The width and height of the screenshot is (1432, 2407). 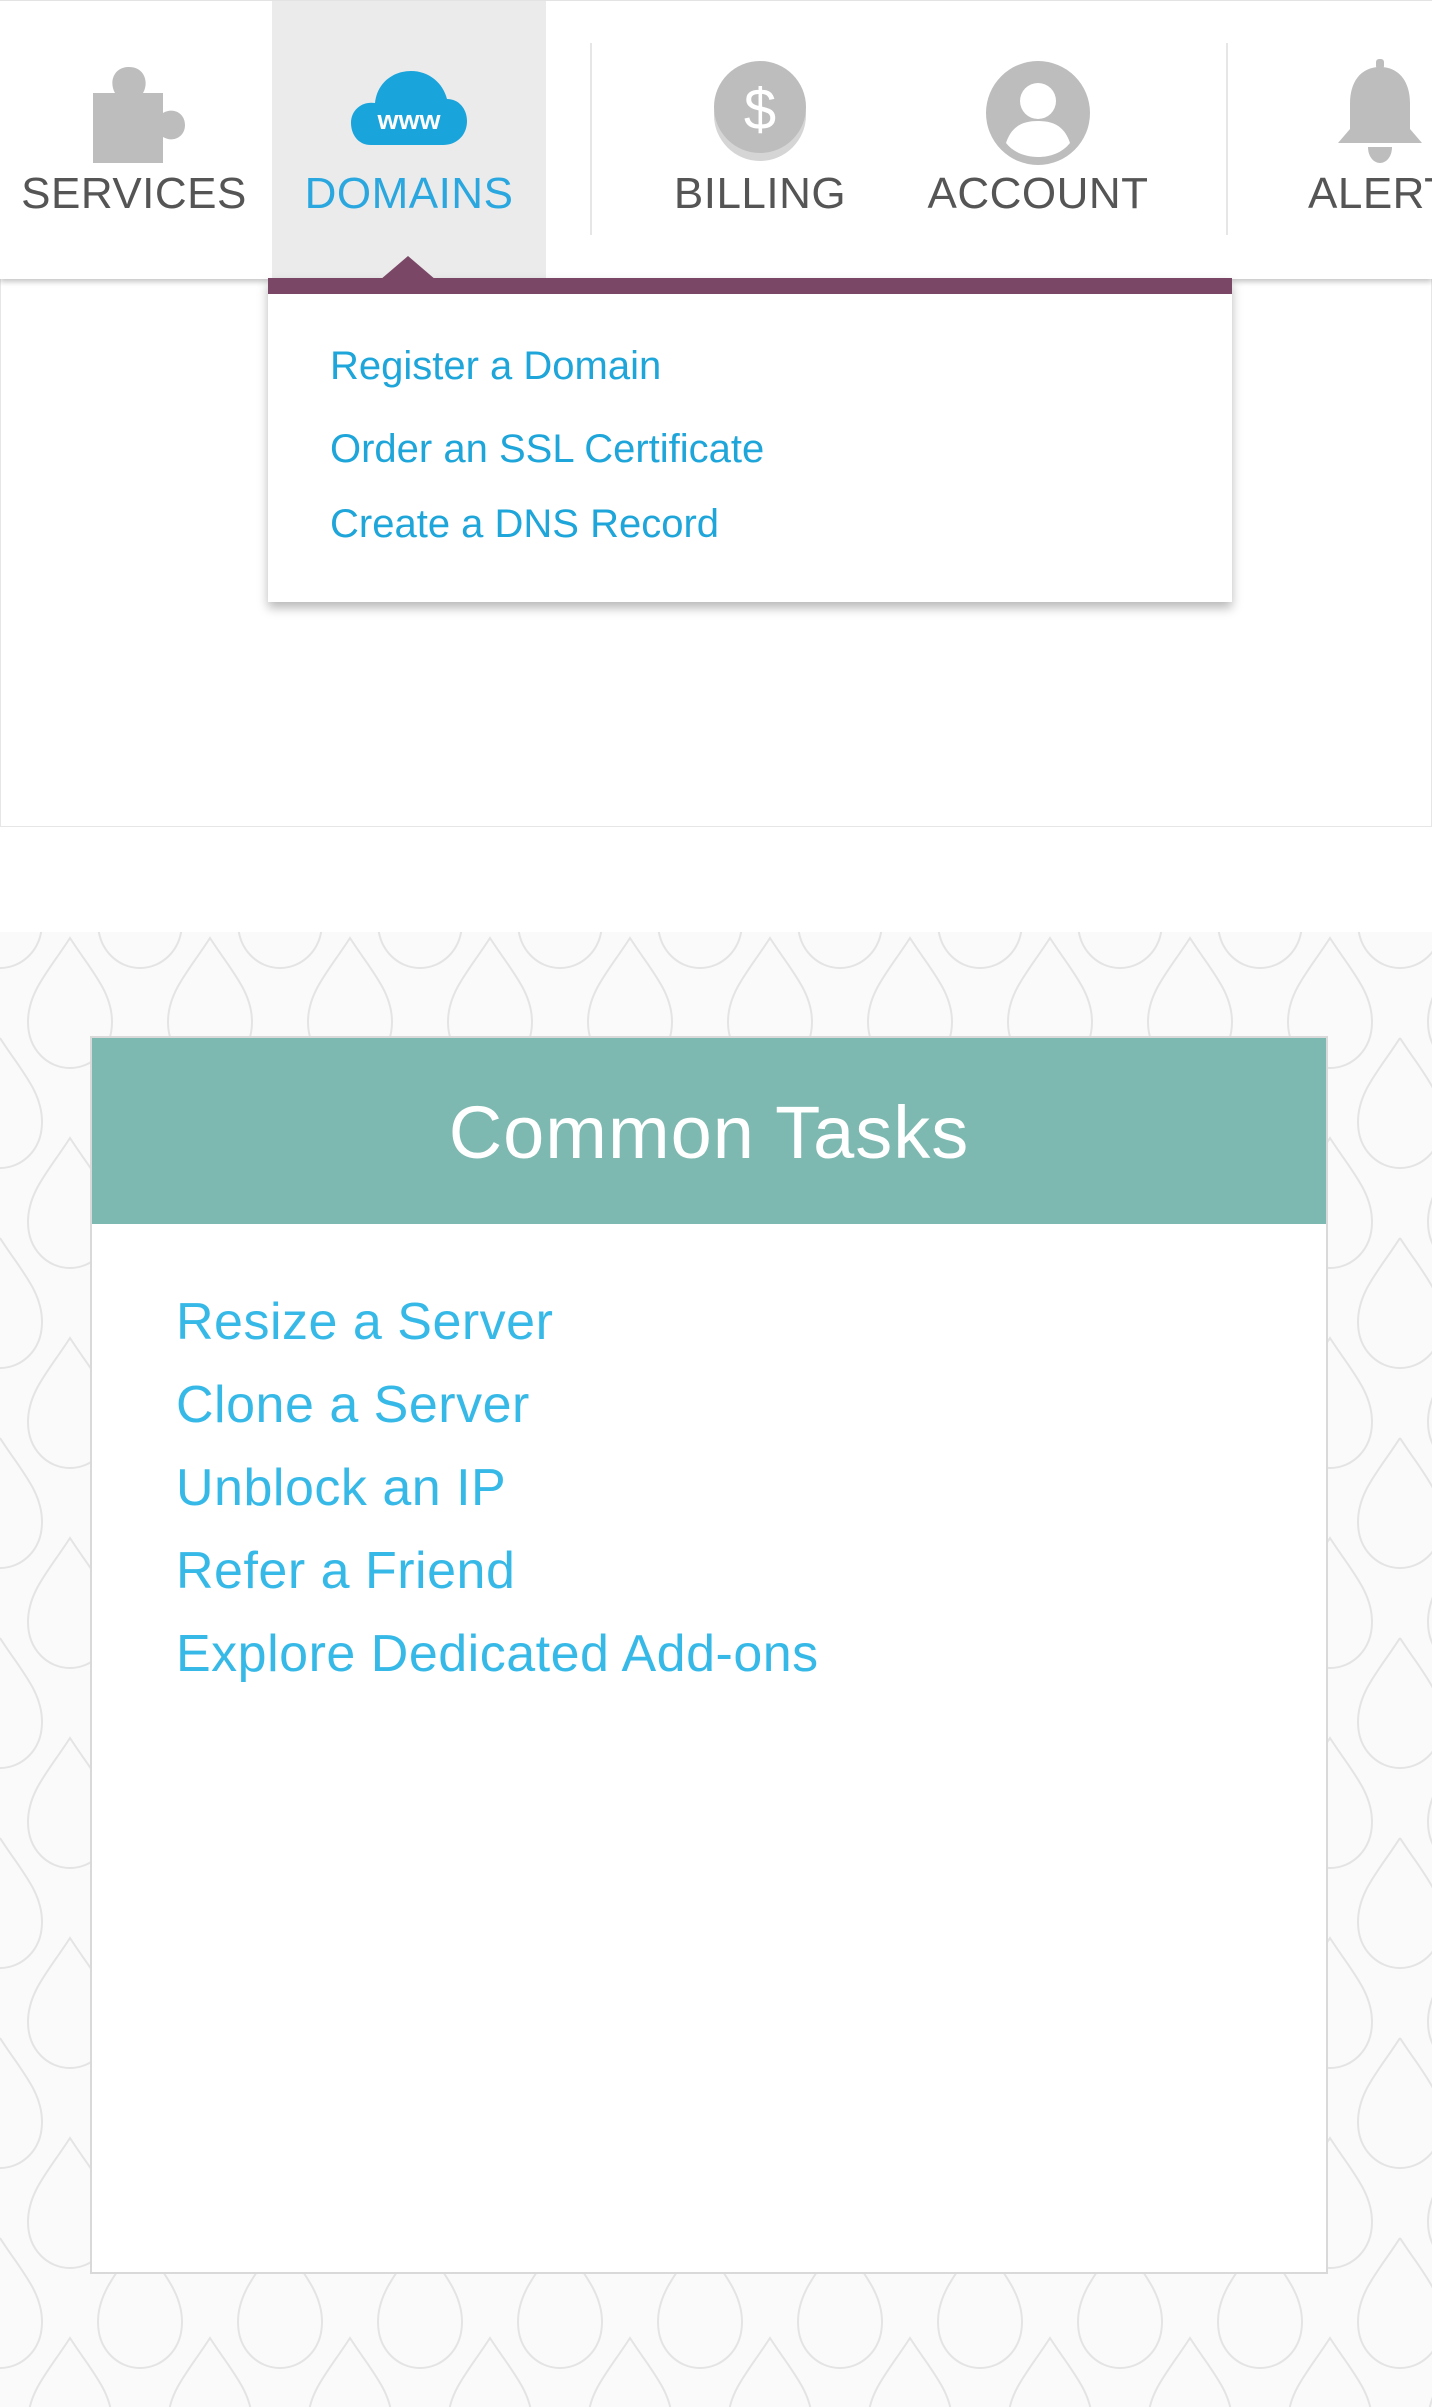 I want to click on dollar-coin-icon: $, so click(x=760, y=113).